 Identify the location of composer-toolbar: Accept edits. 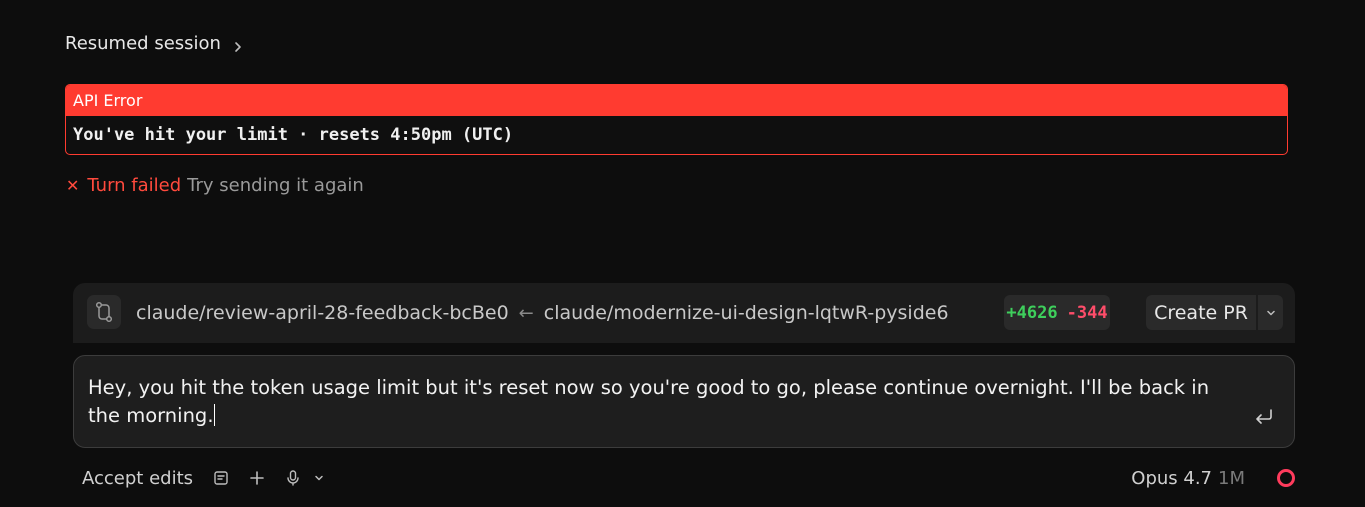
(213, 478).